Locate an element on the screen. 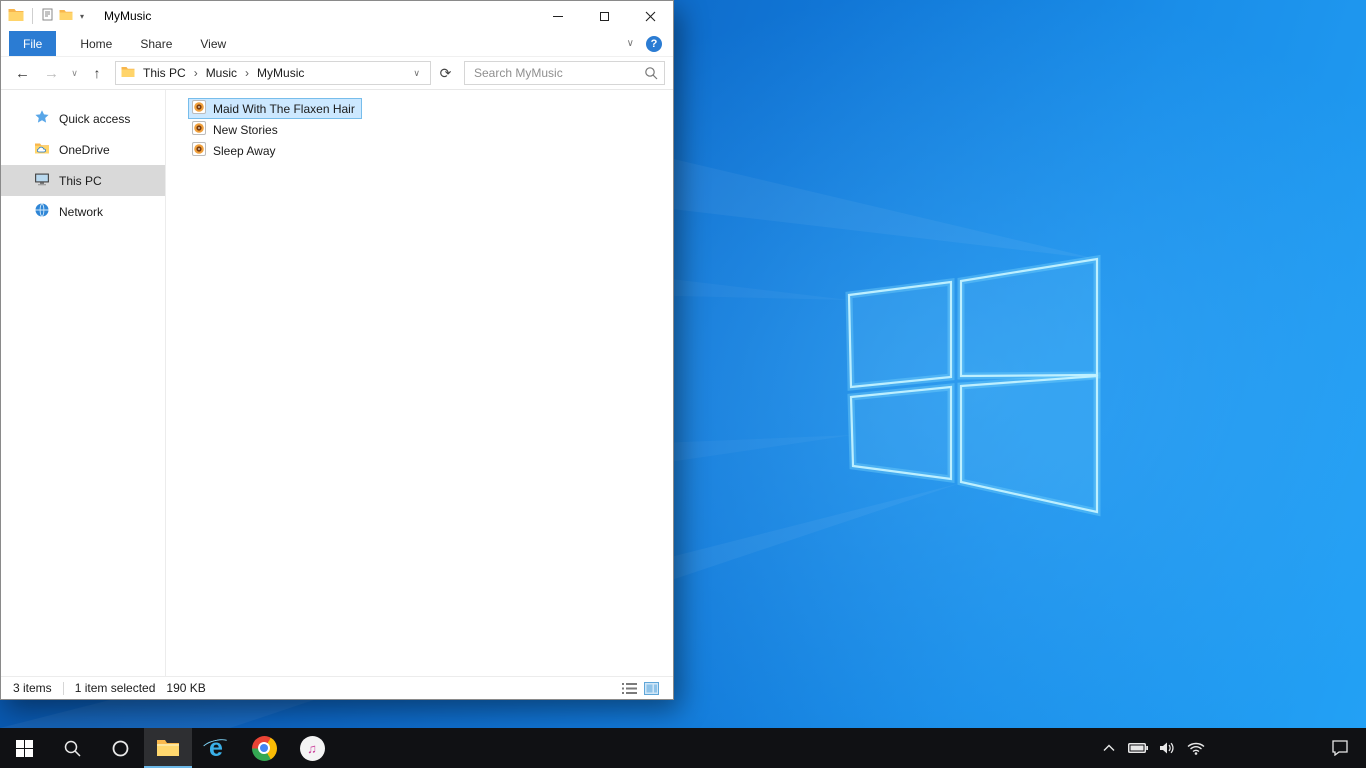 The width and height of the screenshot is (1366, 768). star-icon is located at coordinates (42, 118).